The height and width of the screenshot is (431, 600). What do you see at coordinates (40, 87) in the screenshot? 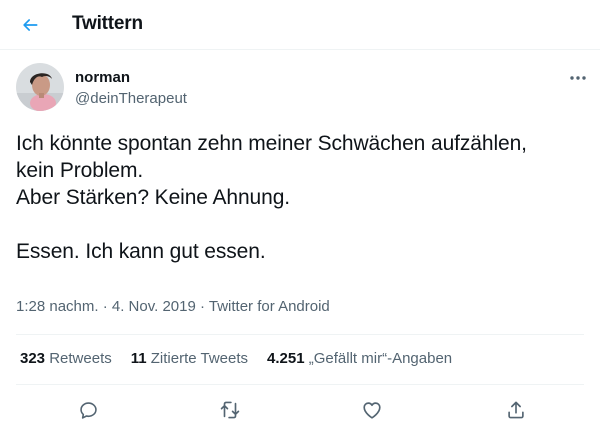
I see `avatar` at bounding box center [40, 87].